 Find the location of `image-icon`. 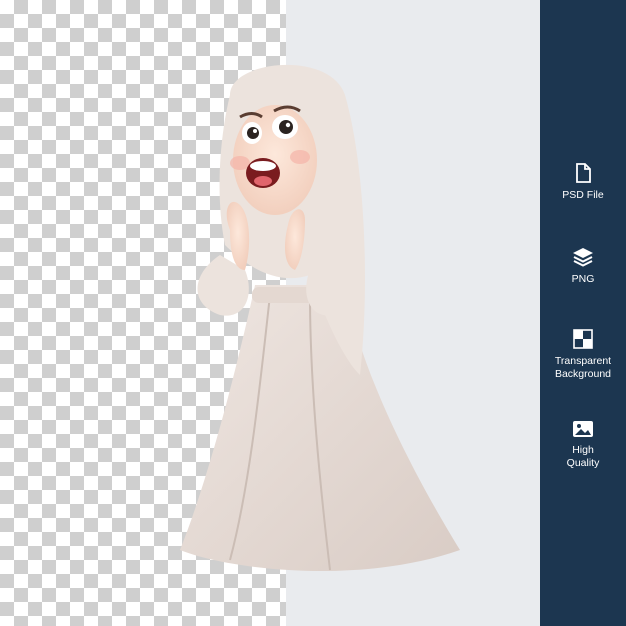

image-icon is located at coordinates (583, 429).